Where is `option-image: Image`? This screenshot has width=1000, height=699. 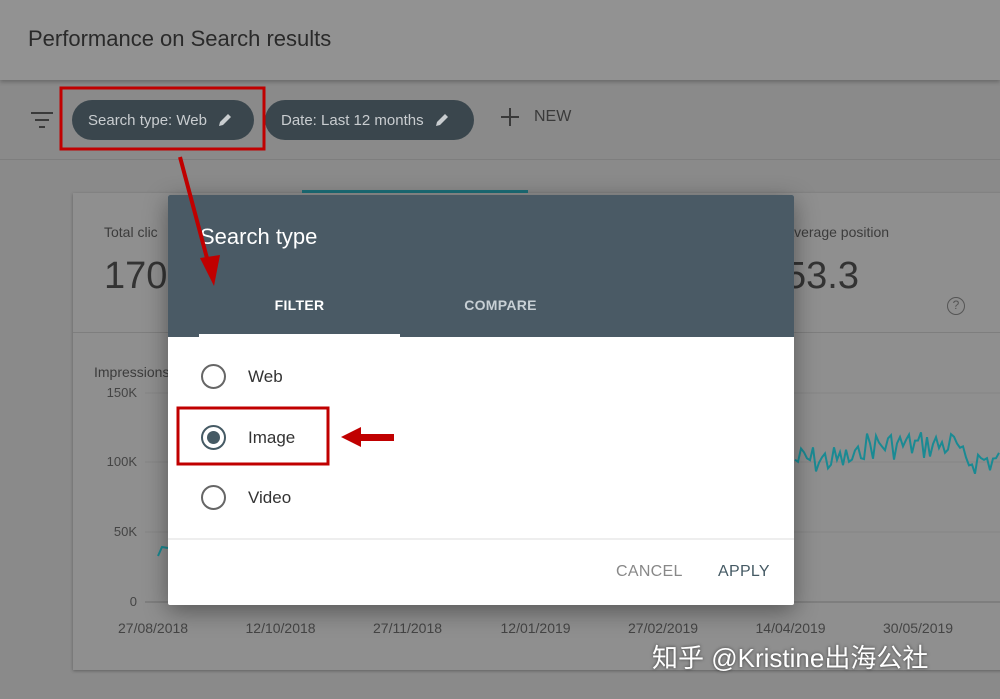 option-image: Image is located at coordinates (248, 437).